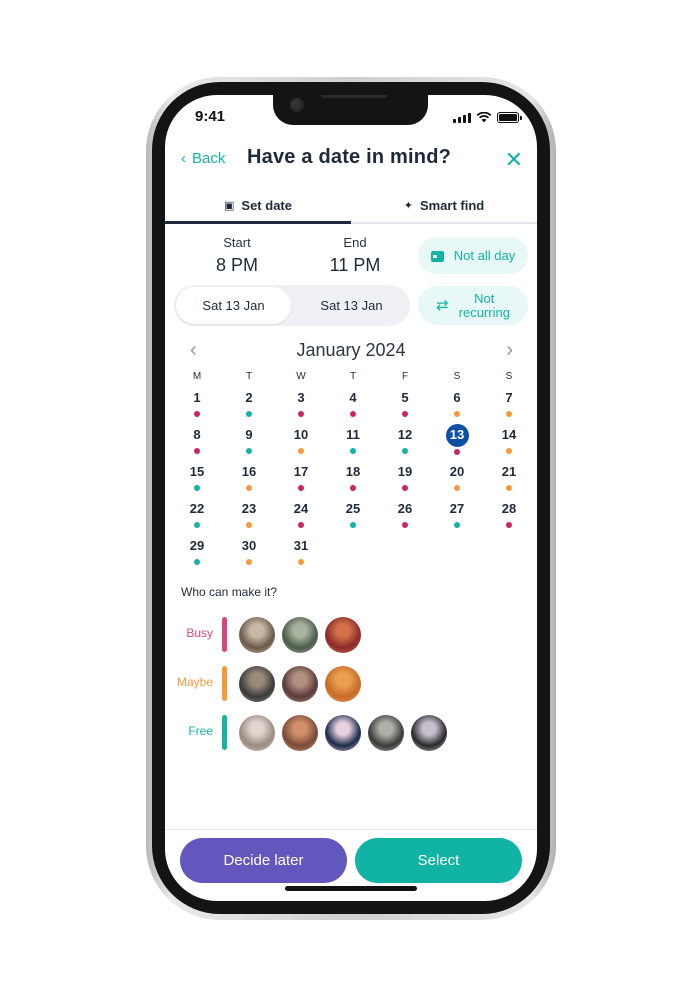 This screenshot has width=700, height=1000. I want to click on back-button: ‹ Back, so click(203, 158).